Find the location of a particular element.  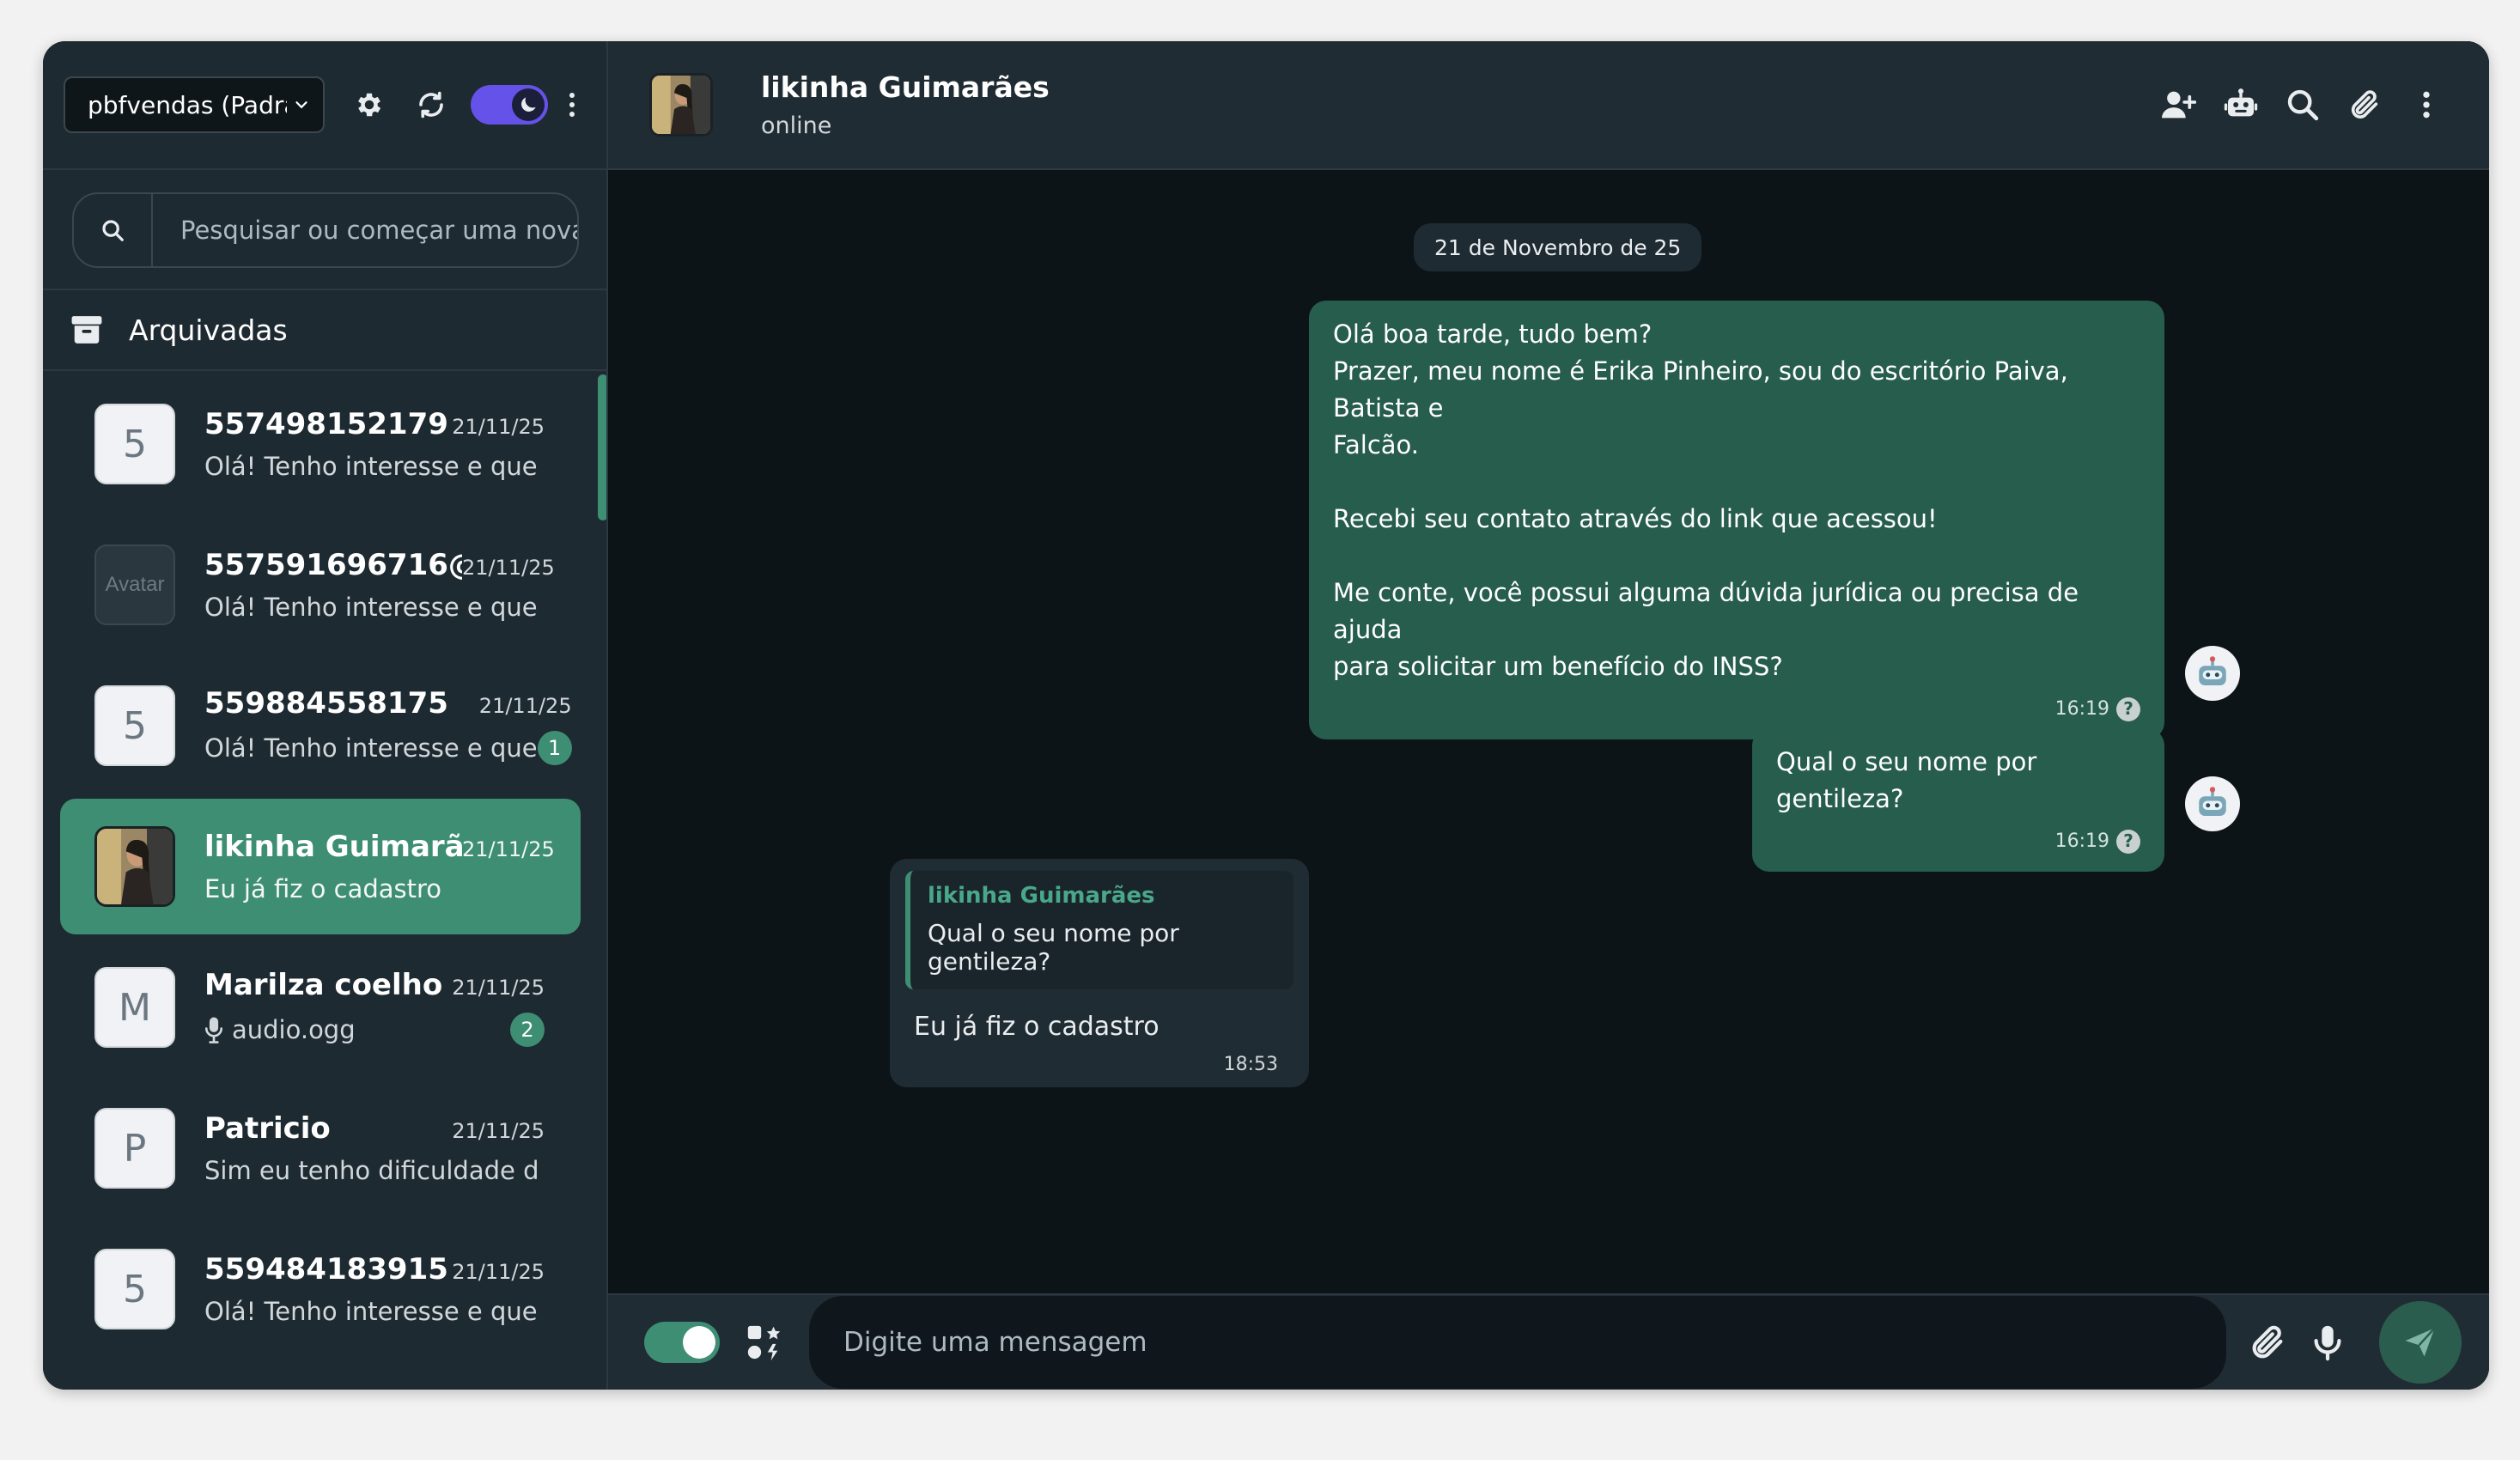

moon-icon is located at coordinates (529, 104).